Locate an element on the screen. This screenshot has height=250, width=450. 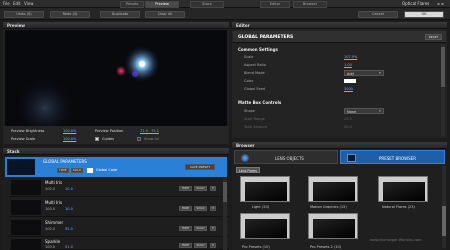
scale-value: 107.0% is located at coordinates (350, 57).